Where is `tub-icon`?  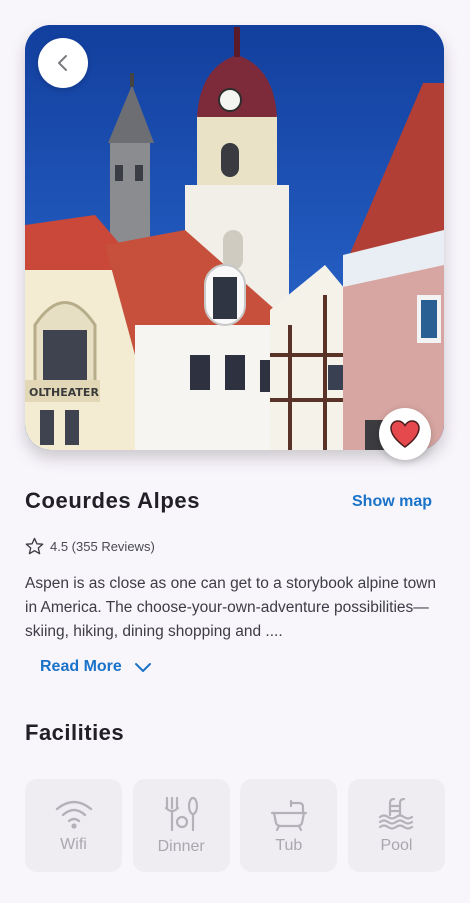 tub-icon is located at coordinates (288, 815).